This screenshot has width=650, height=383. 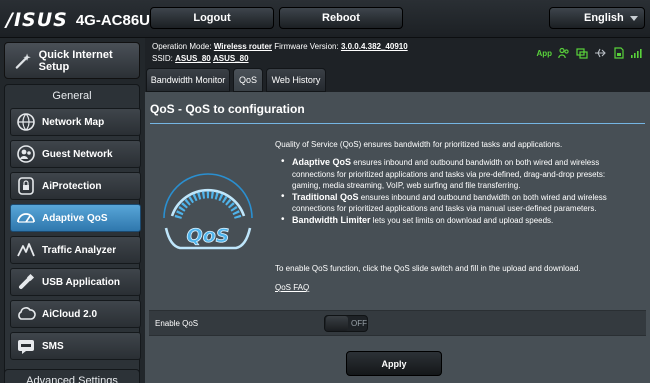 I want to click on bullet-title: Adaptive QoS, so click(x=322, y=162).